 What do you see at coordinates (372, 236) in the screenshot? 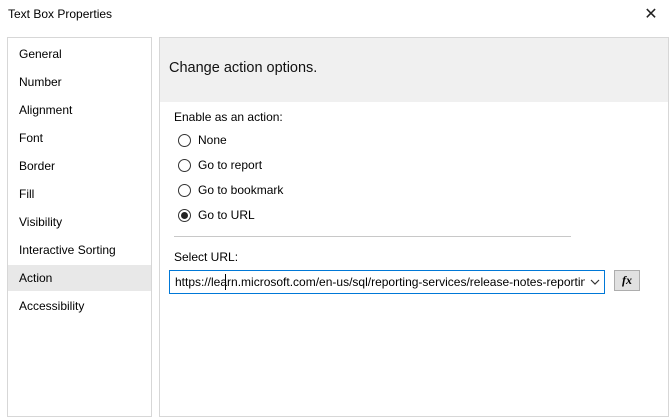
I see `section-divider` at bounding box center [372, 236].